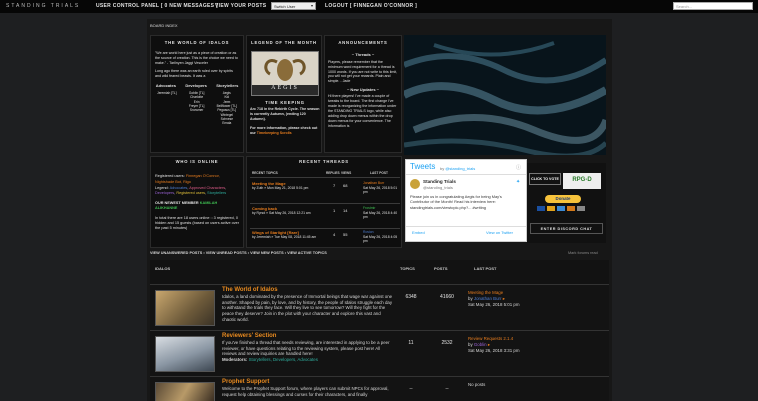 The height and width of the screenshot is (401, 758). I want to click on forum-posts: 2532, so click(447, 343).